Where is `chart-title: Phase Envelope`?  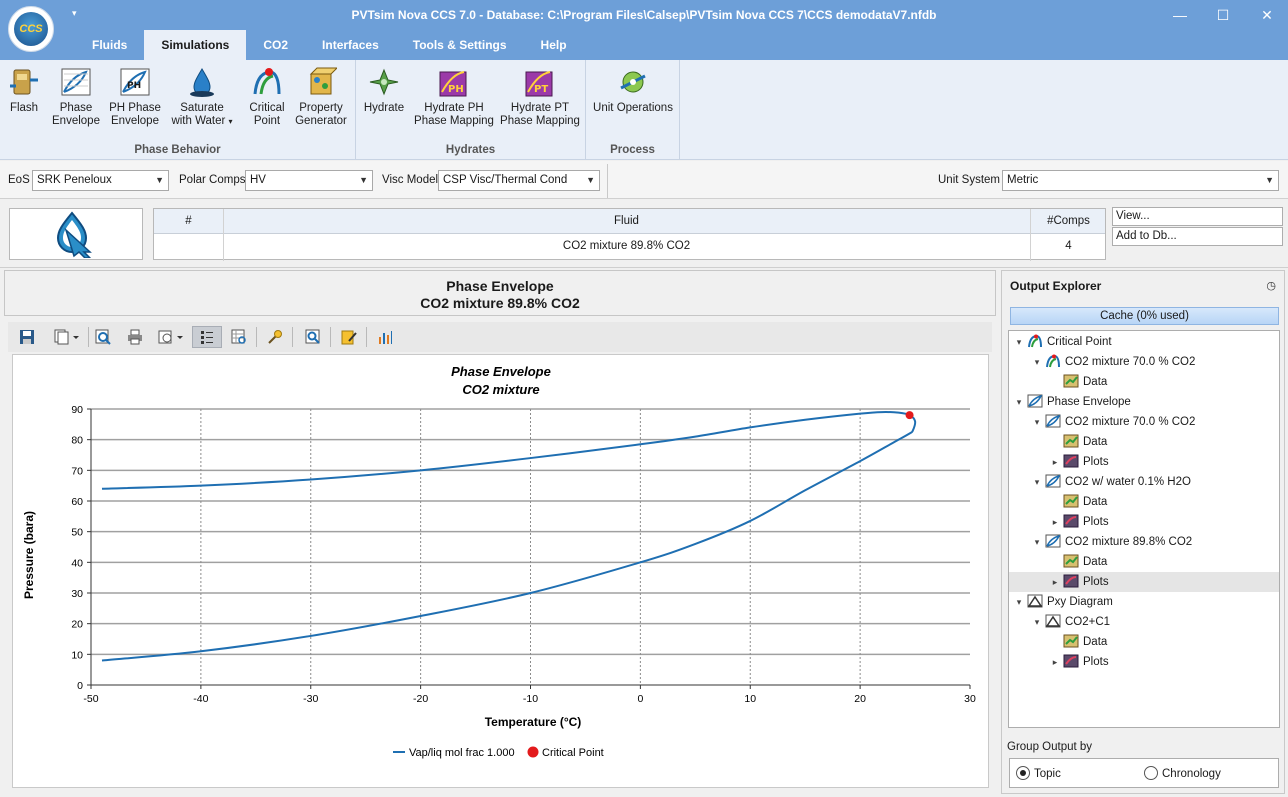 chart-title: Phase Envelope is located at coordinates (501, 371).